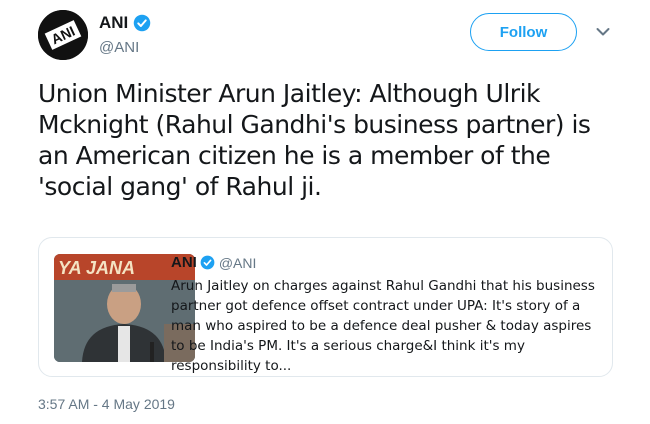 The image size is (650, 424). What do you see at coordinates (119, 47) in the screenshot?
I see `author-handle: @ANI` at bounding box center [119, 47].